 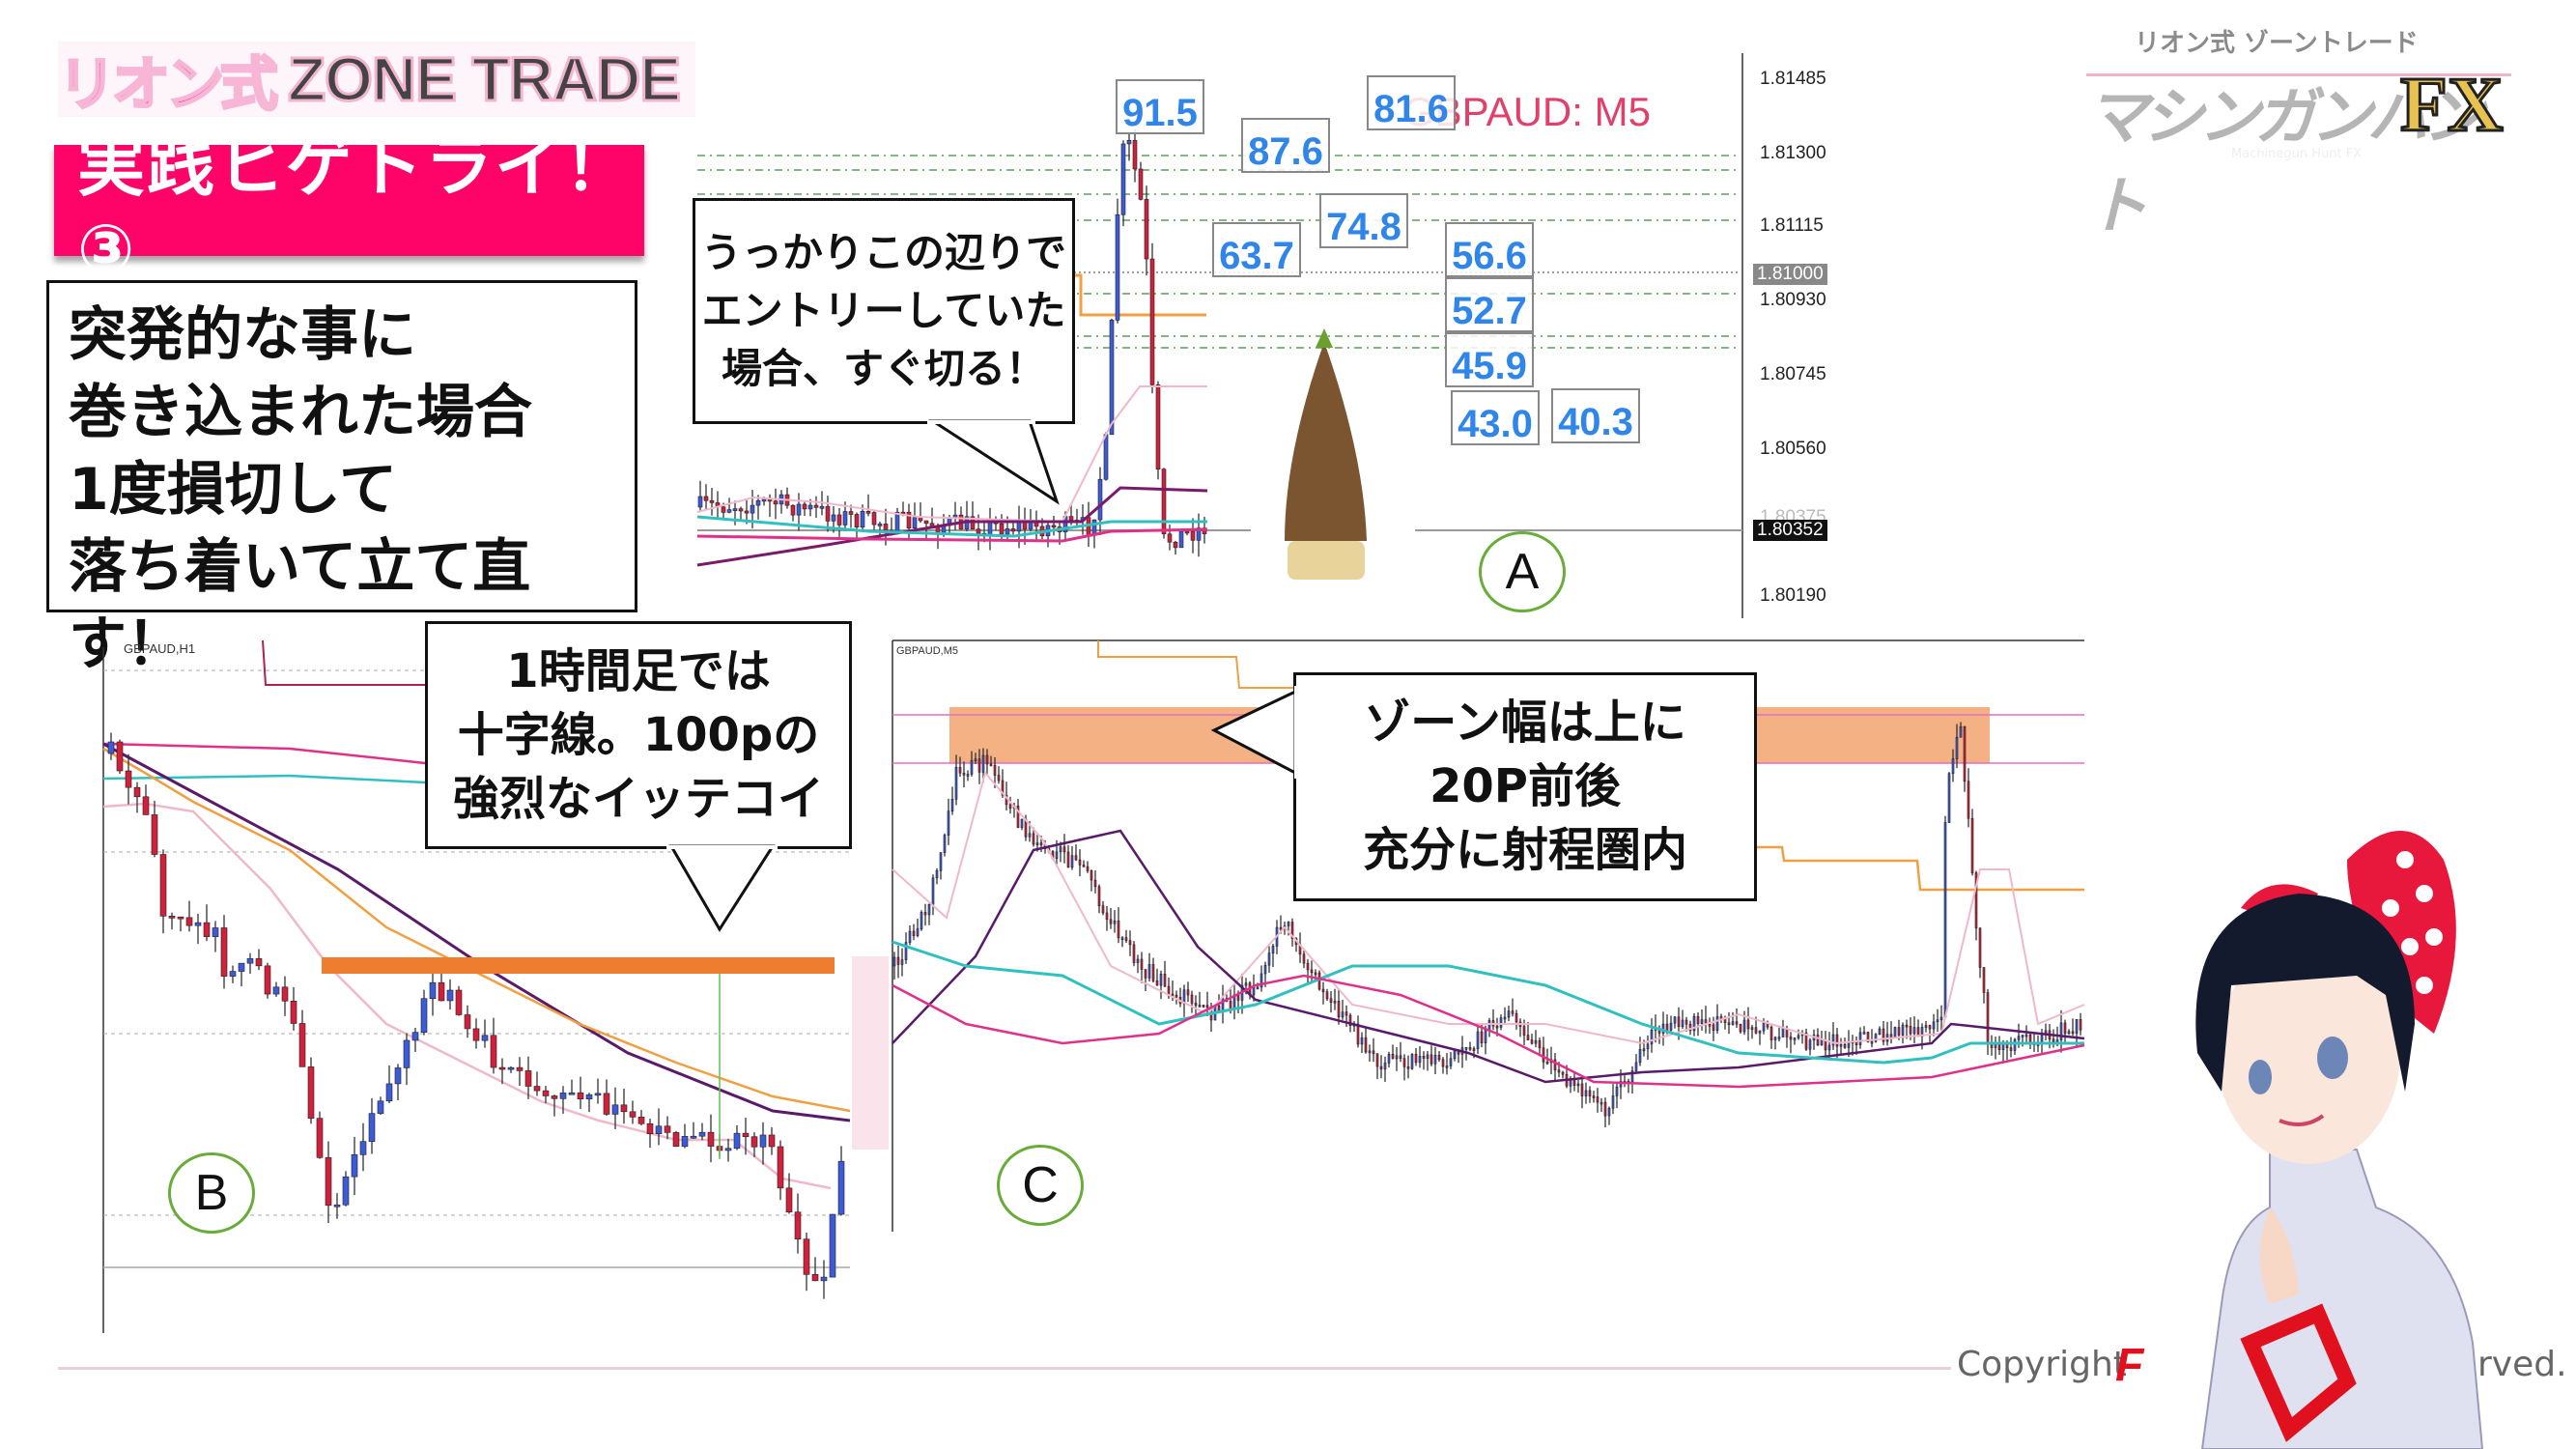 I want to click on callout-line: ゾーン幅は上に, so click(x=1525, y=723).